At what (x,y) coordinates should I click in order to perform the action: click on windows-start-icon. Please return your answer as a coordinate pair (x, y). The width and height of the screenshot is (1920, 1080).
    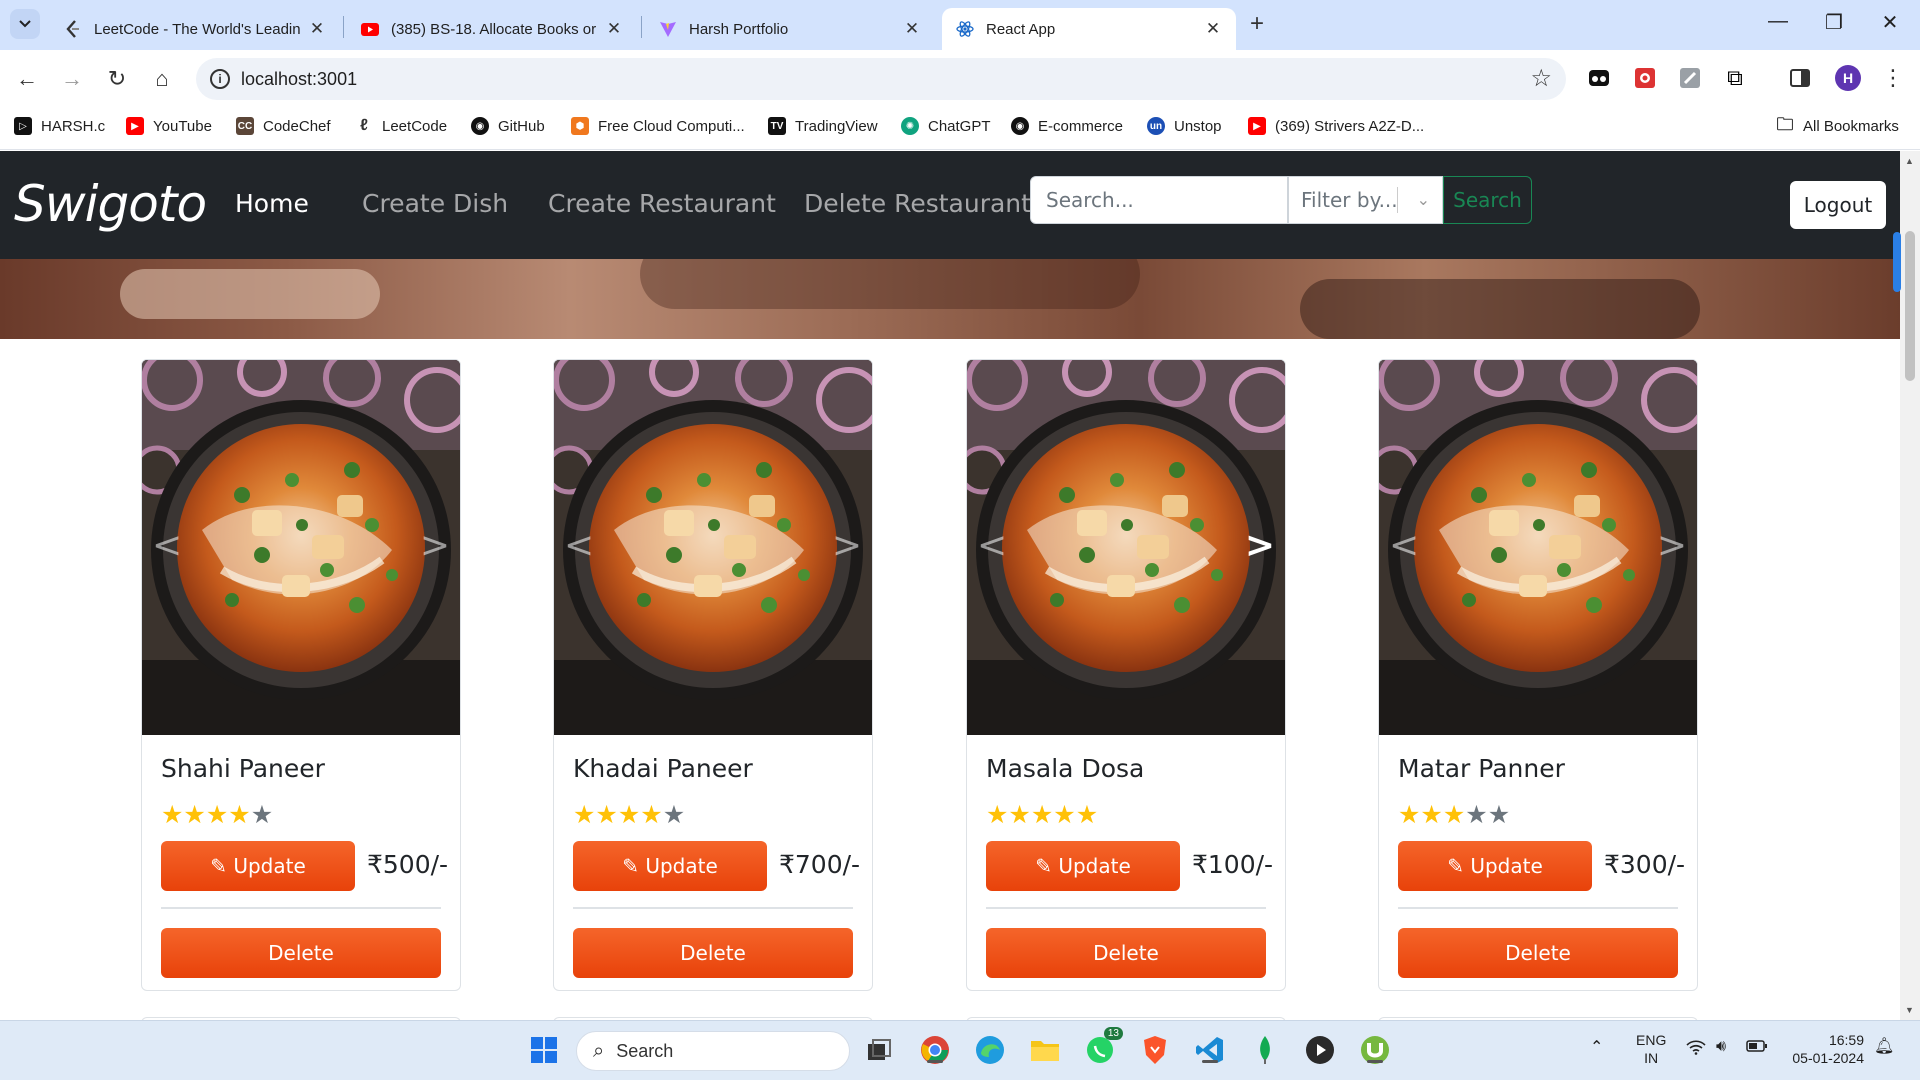
    Looking at the image, I should click on (544, 1050).